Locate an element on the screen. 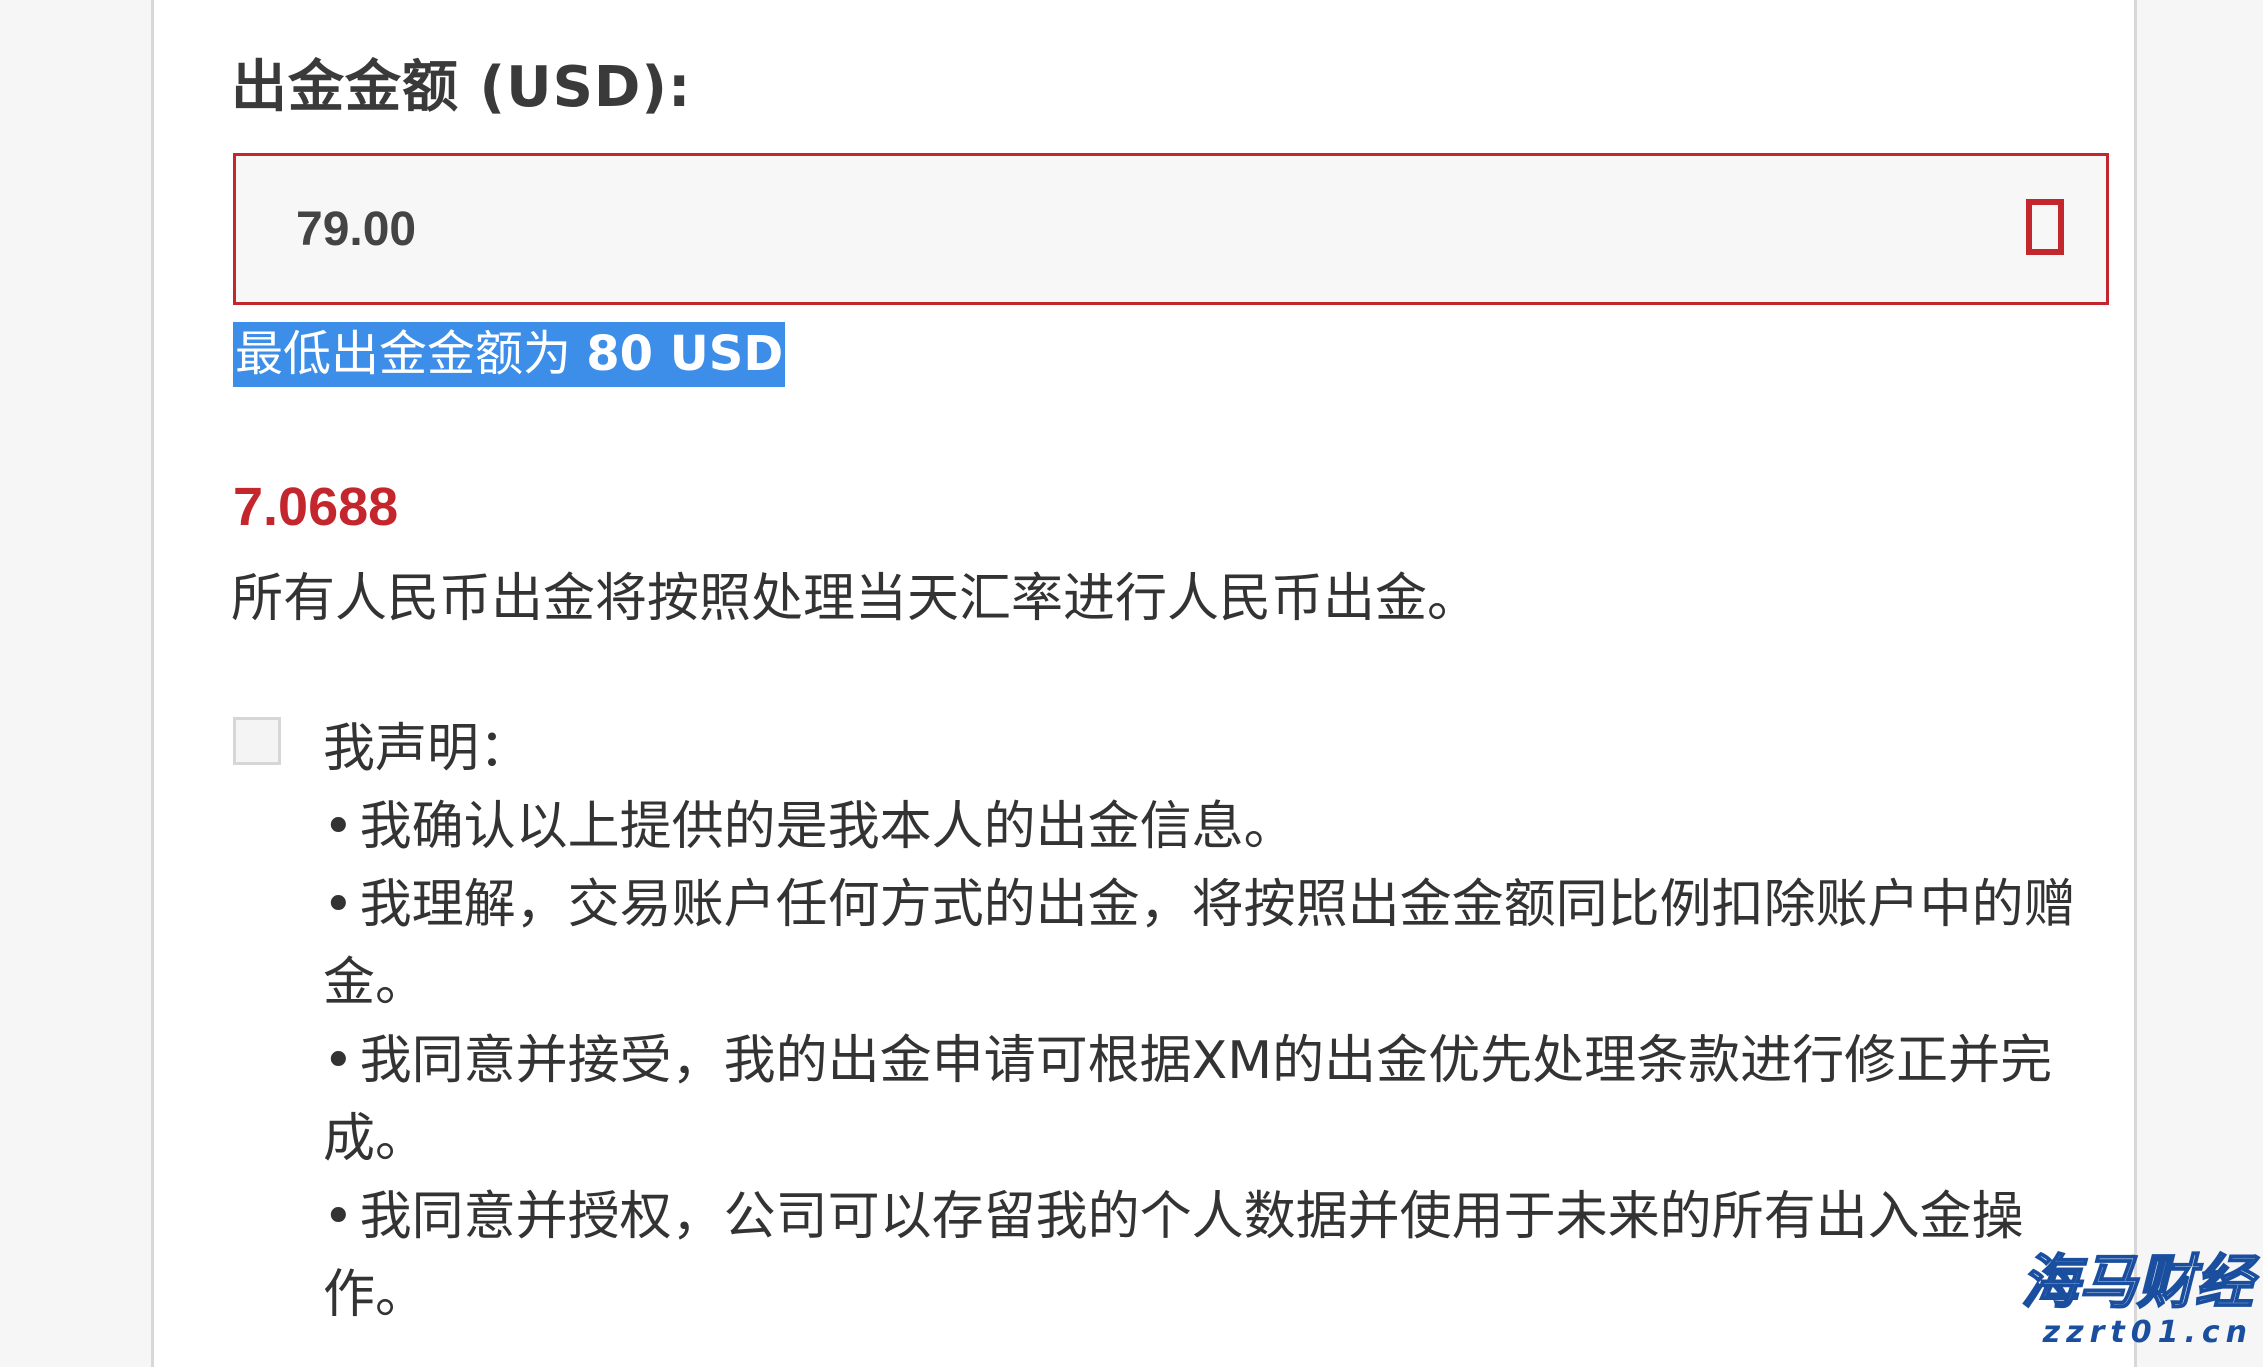 The height and width of the screenshot is (1367, 2263). amount-input is located at coordinates (1096, 229).